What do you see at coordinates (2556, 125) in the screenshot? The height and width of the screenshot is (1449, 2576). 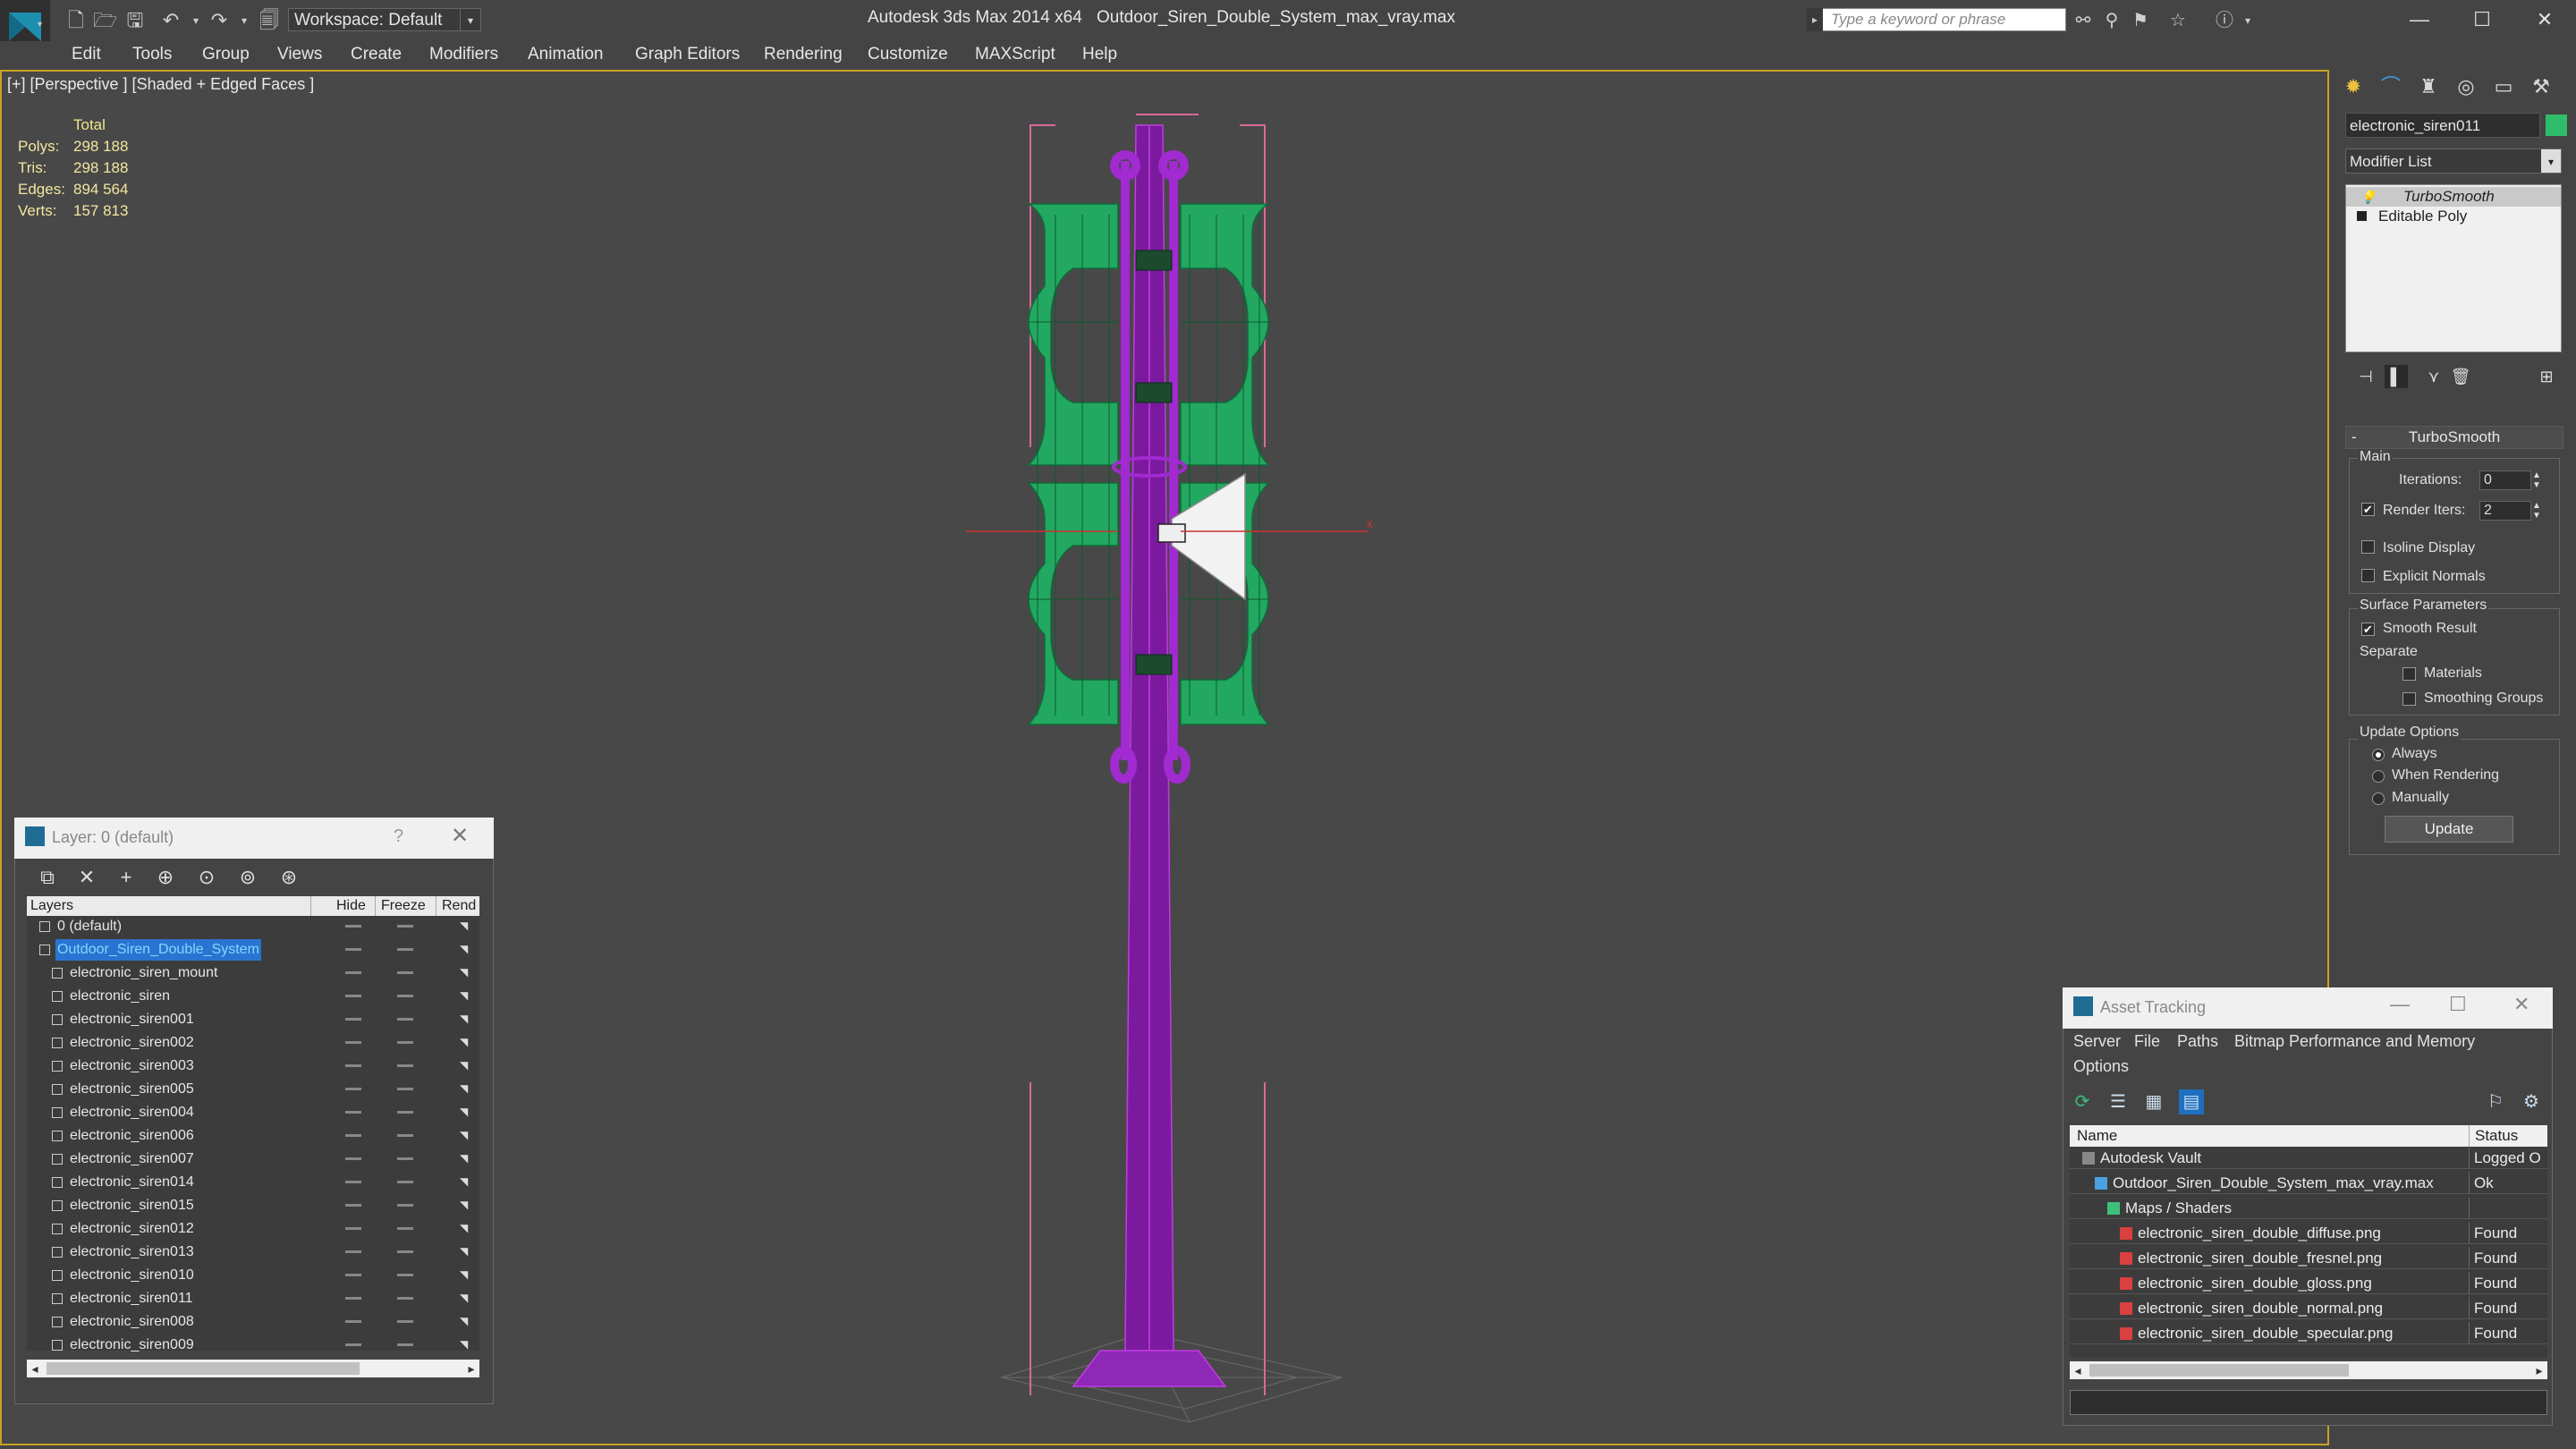 I see `object-color-swatch` at bounding box center [2556, 125].